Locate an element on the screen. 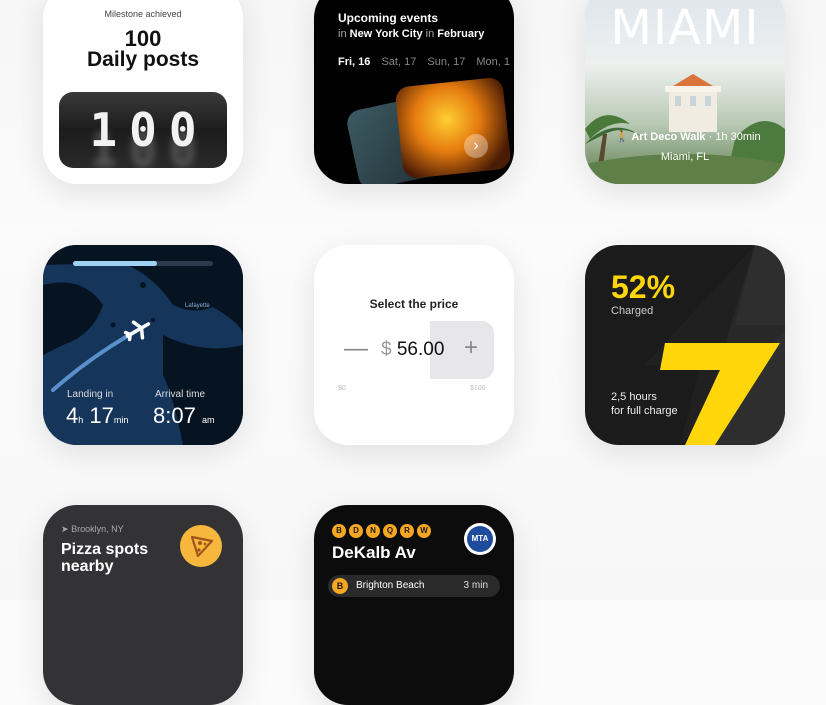 This screenshot has height=705, width=826. milestone-counter: 1 0 0 is located at coordinates (143, 130).